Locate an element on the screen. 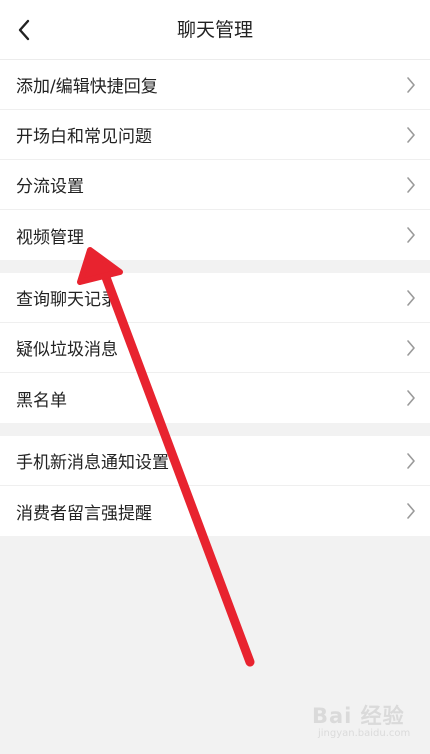  menu-item-video-management: 视频管理 is located at coordinates (215, 235).